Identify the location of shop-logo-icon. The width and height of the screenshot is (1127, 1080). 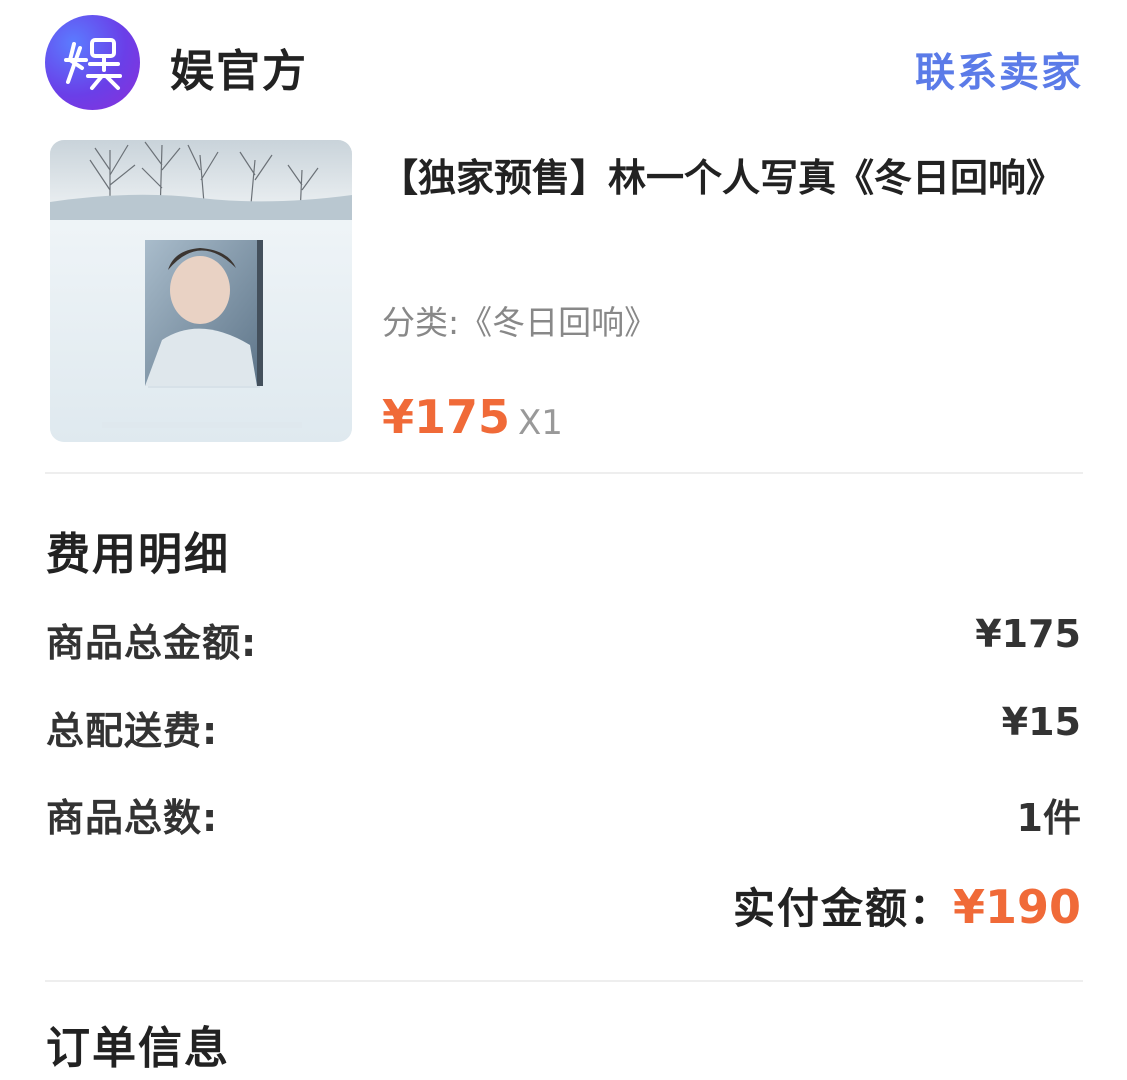
(92, 62).